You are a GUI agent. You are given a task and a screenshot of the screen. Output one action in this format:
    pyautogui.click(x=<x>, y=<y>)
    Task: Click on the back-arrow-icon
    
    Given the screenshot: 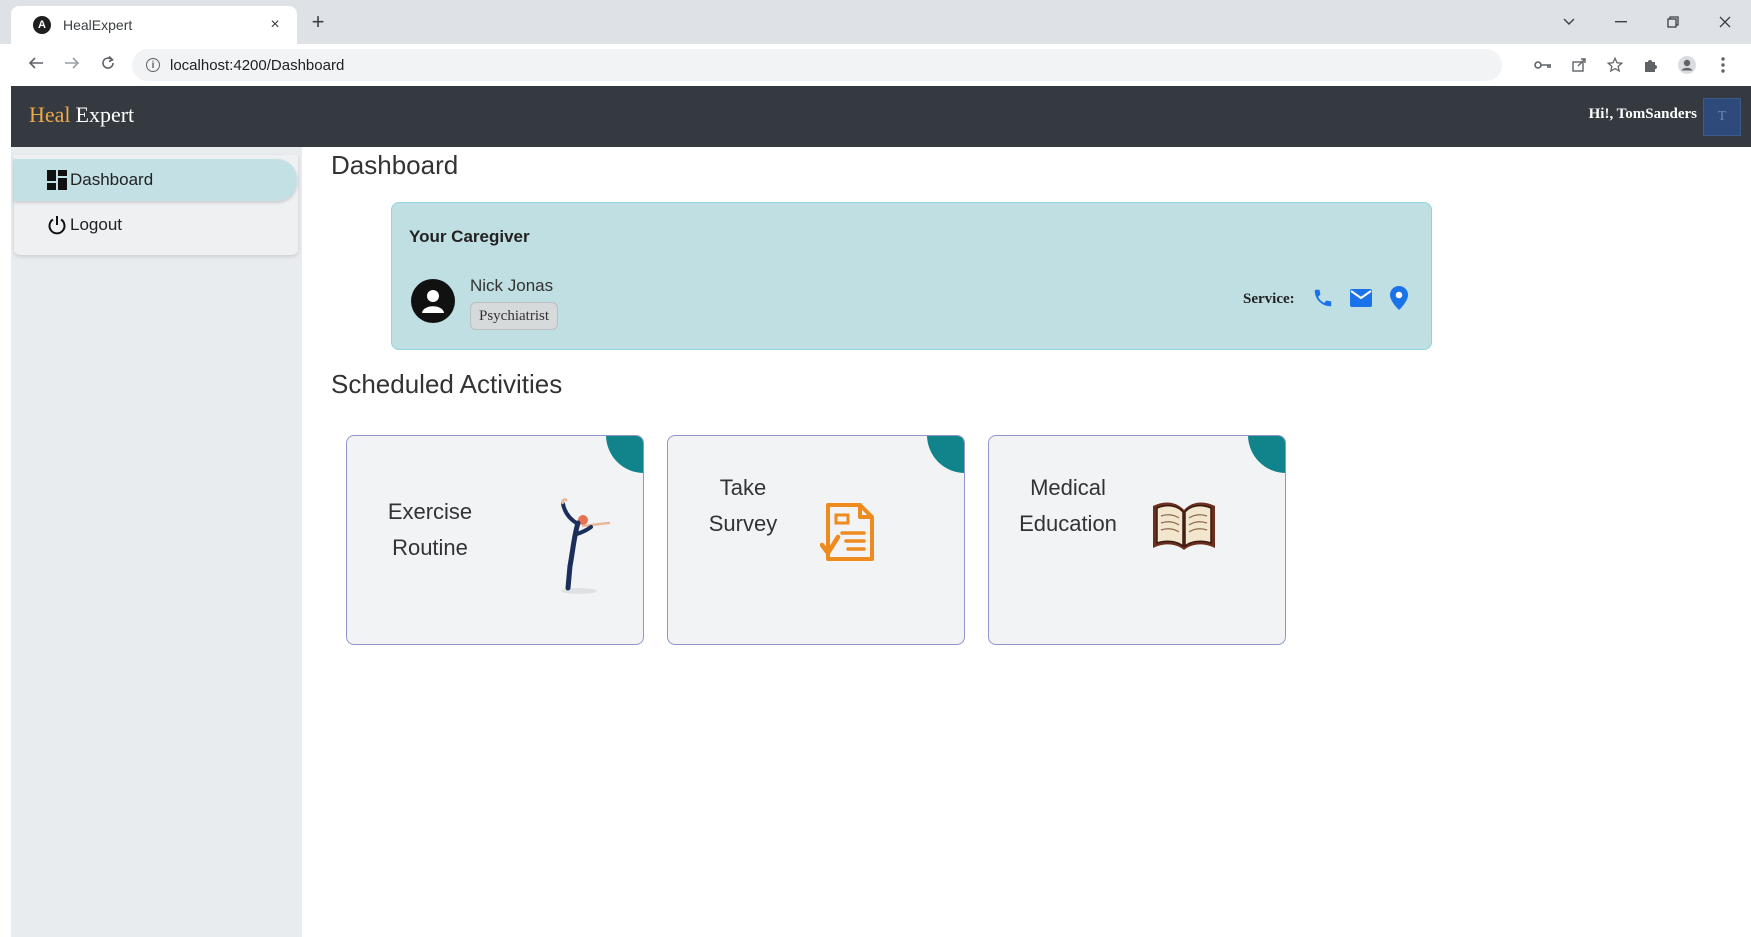 What is the action you would take?
    pyautogui.click(x=36, y=65)
    